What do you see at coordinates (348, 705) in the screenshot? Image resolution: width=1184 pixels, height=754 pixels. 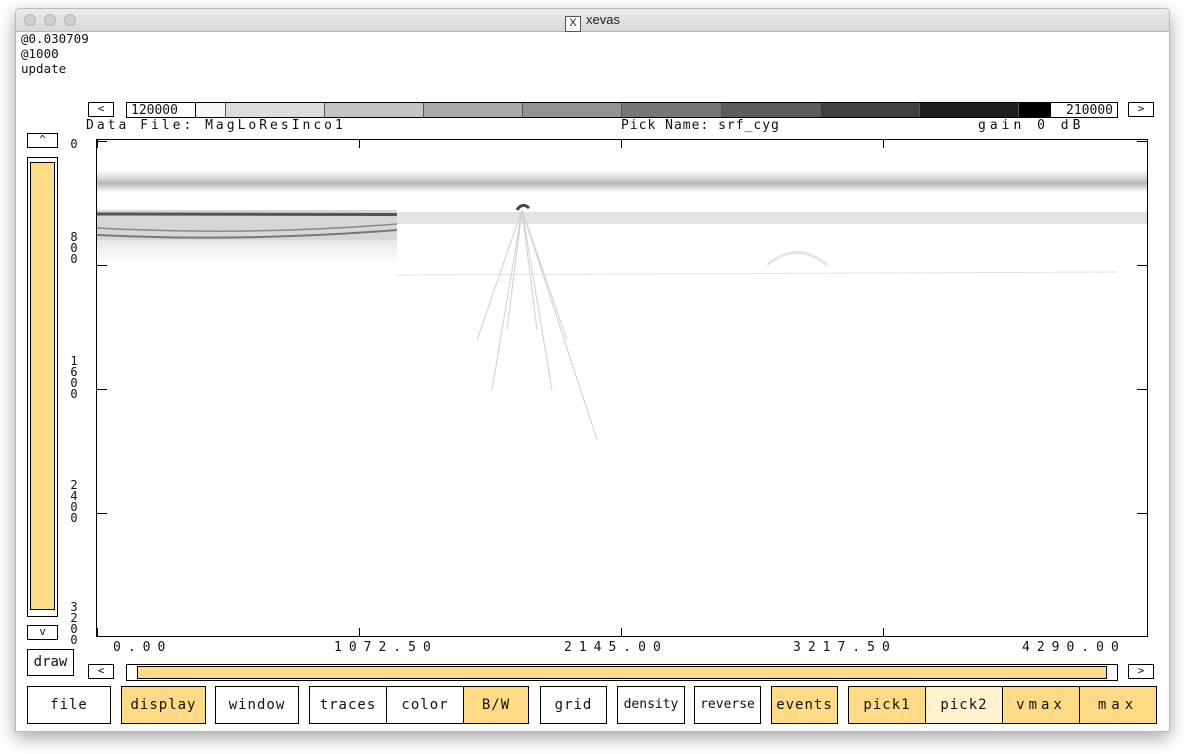 I see `traces-button: traces` at bounding box center [348, 705].